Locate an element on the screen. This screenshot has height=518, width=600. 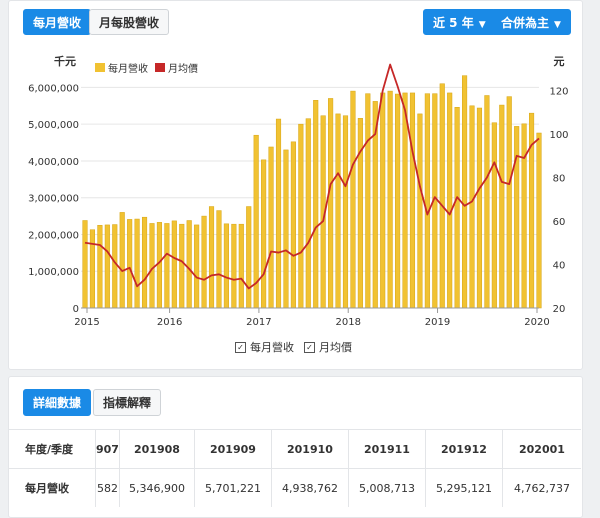
y-right-unit: 元 is located at coordinates (559, 61).